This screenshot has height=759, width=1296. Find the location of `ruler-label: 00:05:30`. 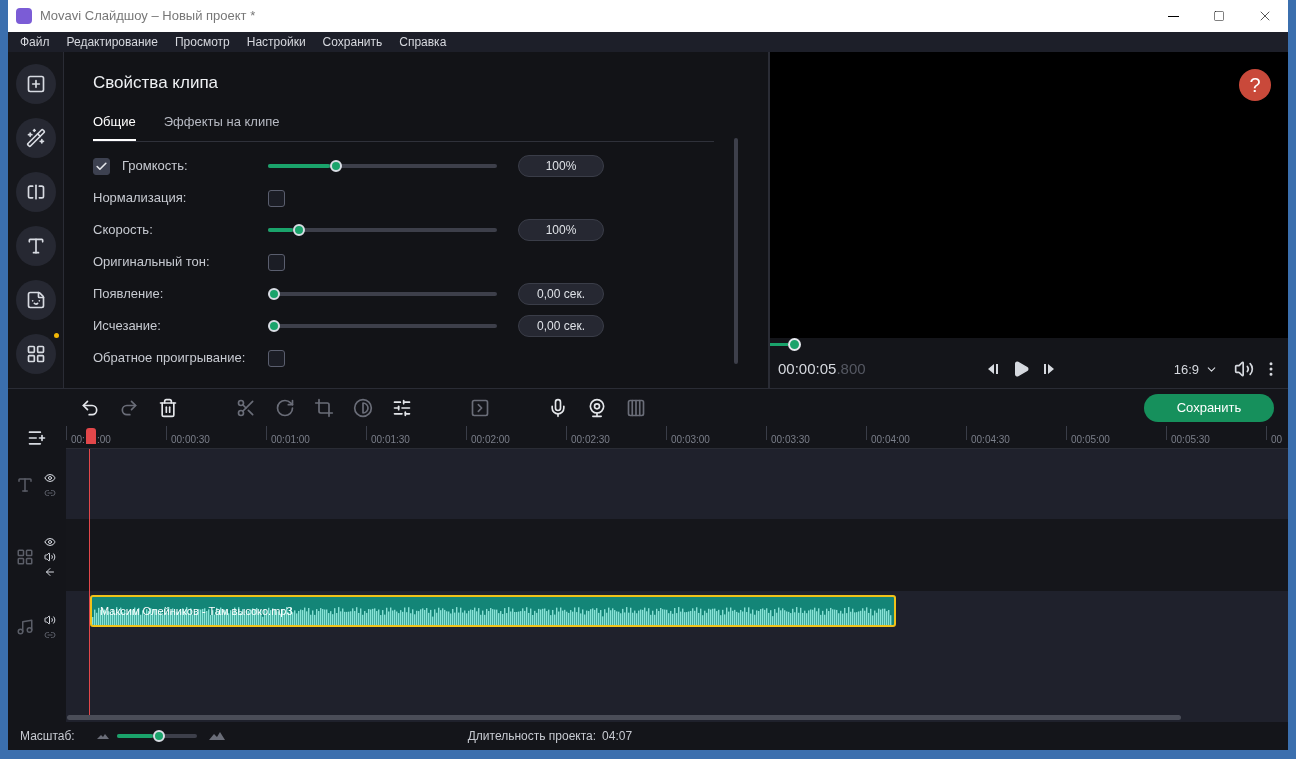

ruler-label: 00:05:30 is located at coordinates (1190, 439).